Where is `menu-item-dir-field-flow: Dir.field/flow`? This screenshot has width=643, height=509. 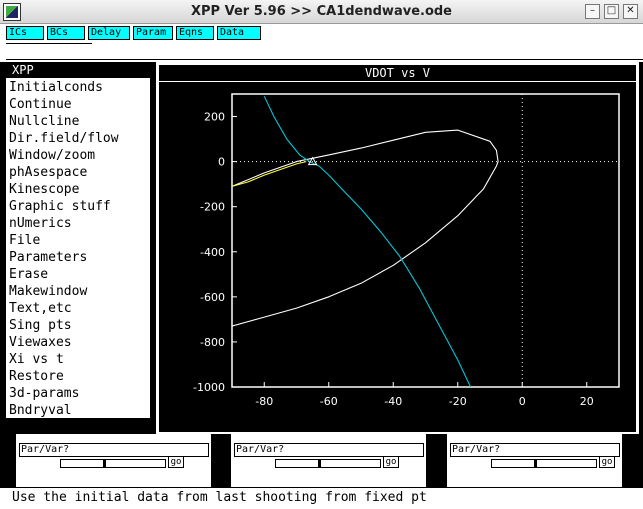
menu-item-dir-field-flow: Dir.field/flow is located at coordinates (64, 138).